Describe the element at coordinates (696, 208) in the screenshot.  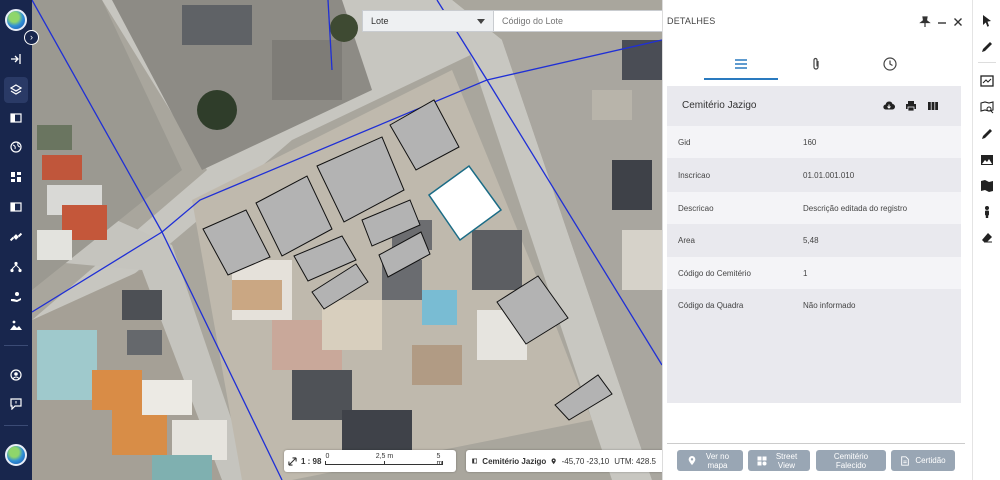
I see `attribute-key: Descricao` at that location.